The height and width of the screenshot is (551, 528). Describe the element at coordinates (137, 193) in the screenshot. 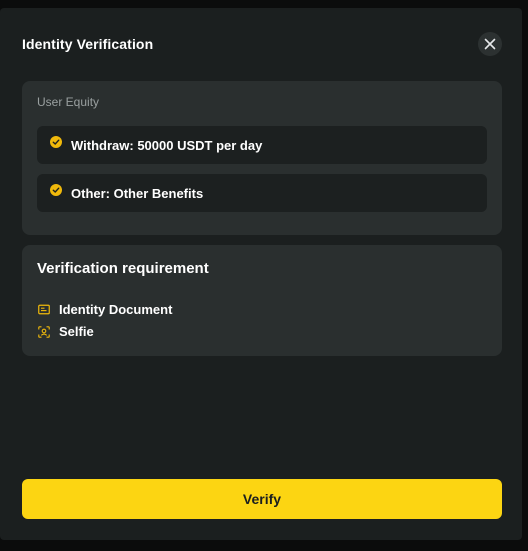

I see `benefit-text: Other: Other Benefits` at that location.